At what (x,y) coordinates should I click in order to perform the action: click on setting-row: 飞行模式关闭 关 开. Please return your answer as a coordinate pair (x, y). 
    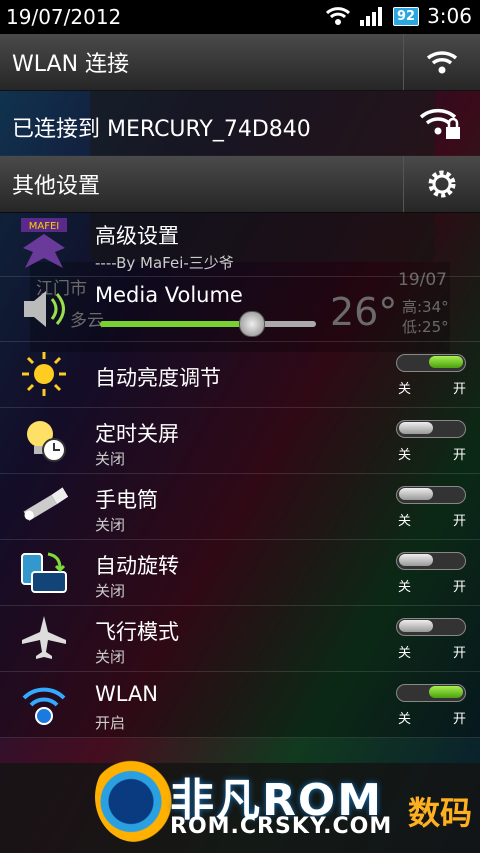
    Looking at the image, I should click on (240, 639).